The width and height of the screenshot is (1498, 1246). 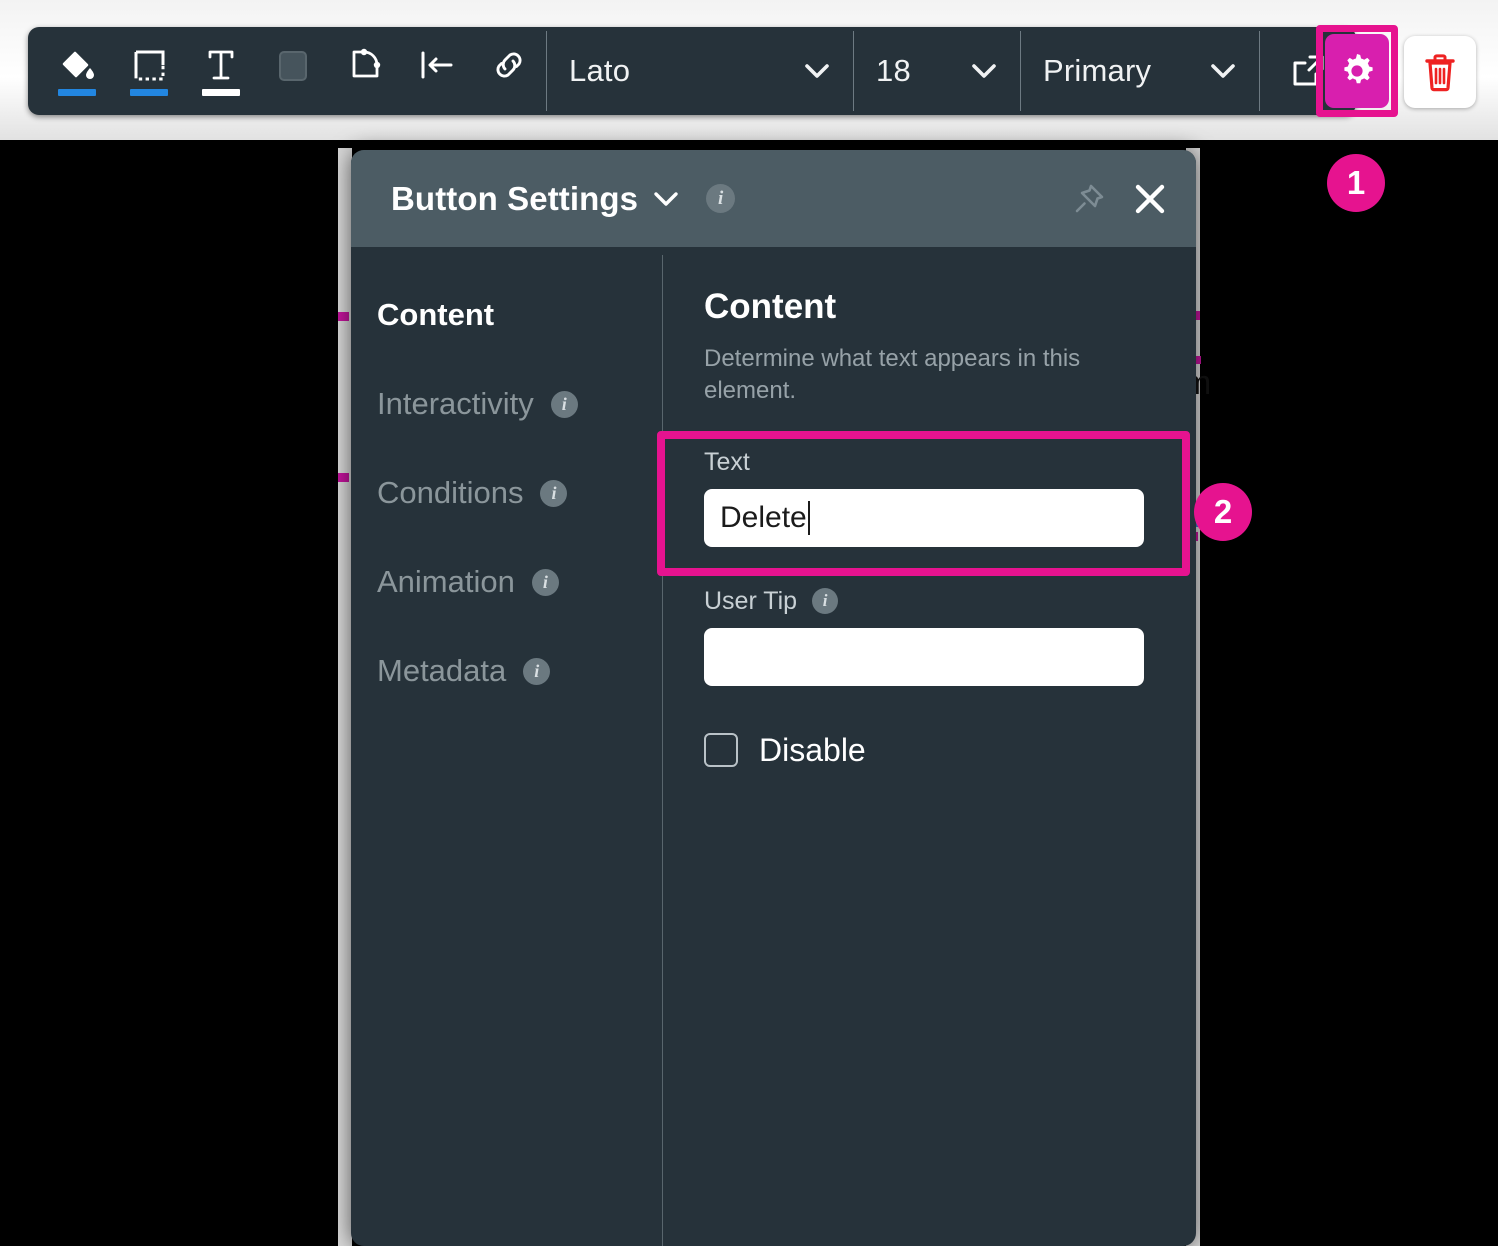 What do you see at coordinates (221, 71) in the screenshot?
I see `text-color-icon` at bounding box center [221, 71].